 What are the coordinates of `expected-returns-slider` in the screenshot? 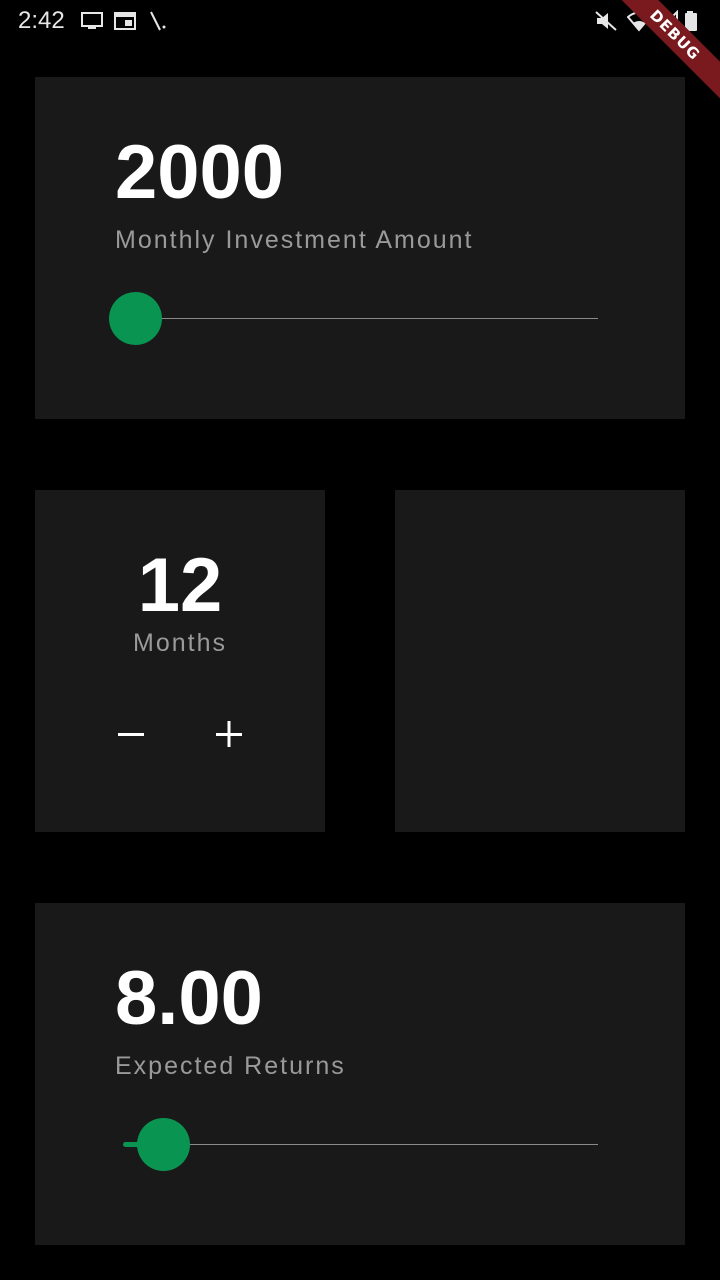 It's located at (356, 1145).